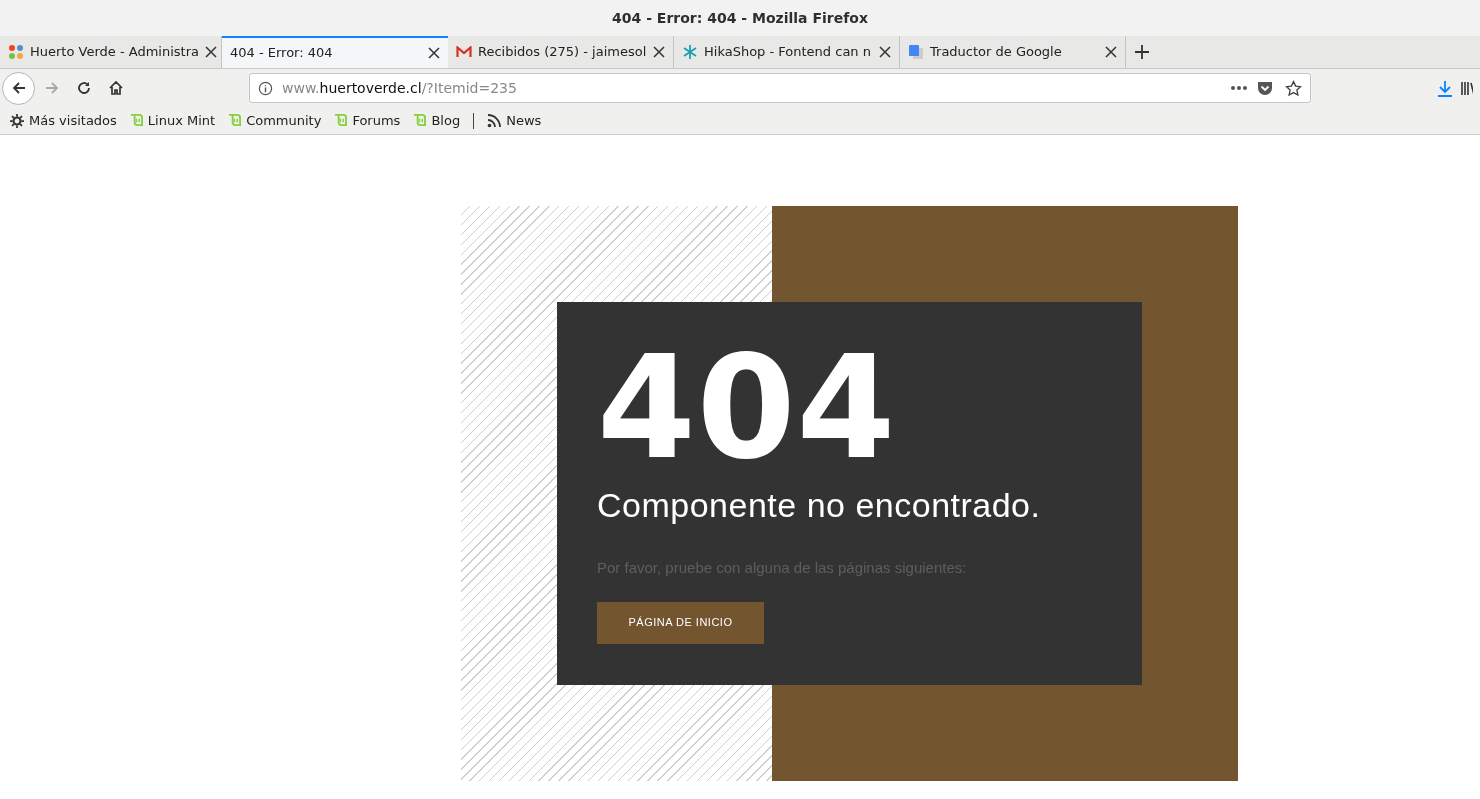 This screenshot has width=1480, height=799. Describe the element at coordinates (916, 52) in the screenshot. I see `translate-icon` at that location.